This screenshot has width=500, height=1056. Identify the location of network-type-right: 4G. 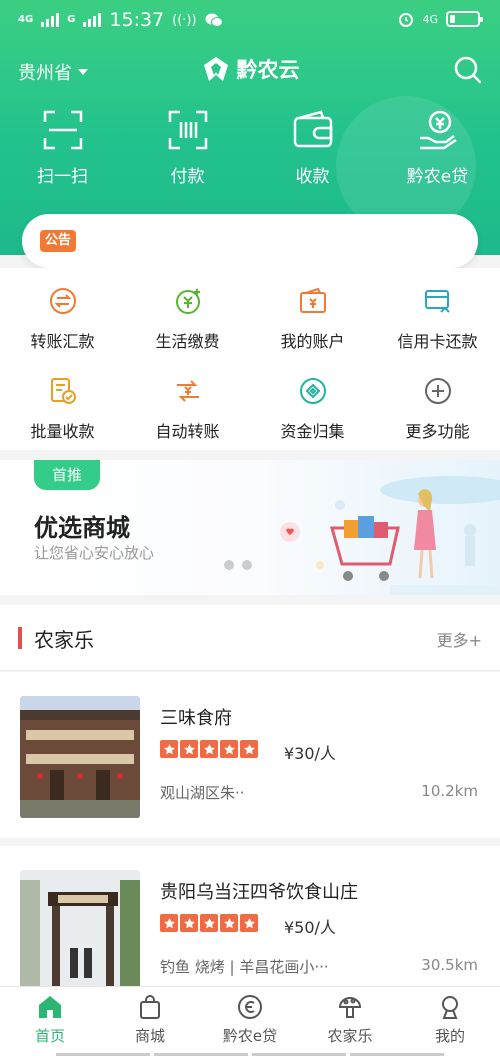
(430, 19).